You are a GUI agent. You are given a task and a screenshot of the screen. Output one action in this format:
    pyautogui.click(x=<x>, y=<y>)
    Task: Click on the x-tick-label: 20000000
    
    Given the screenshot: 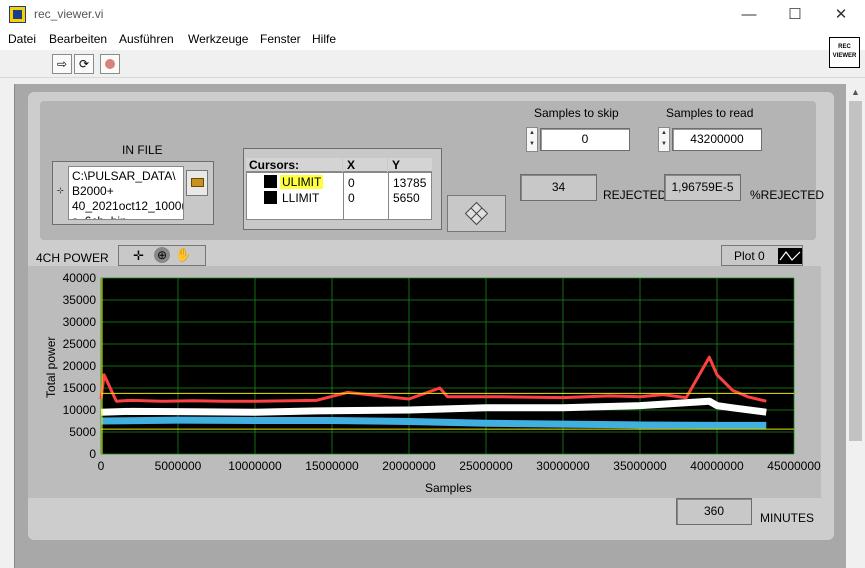 What is the action you would take?
    pyautogui.click(x=409, y=466)
    